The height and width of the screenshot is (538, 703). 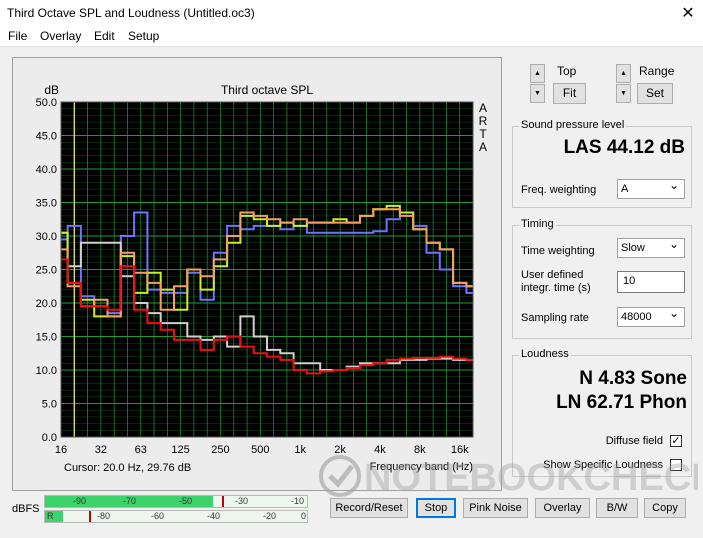 I want to click on meter-tick: -60, so click(x=158, y=516).